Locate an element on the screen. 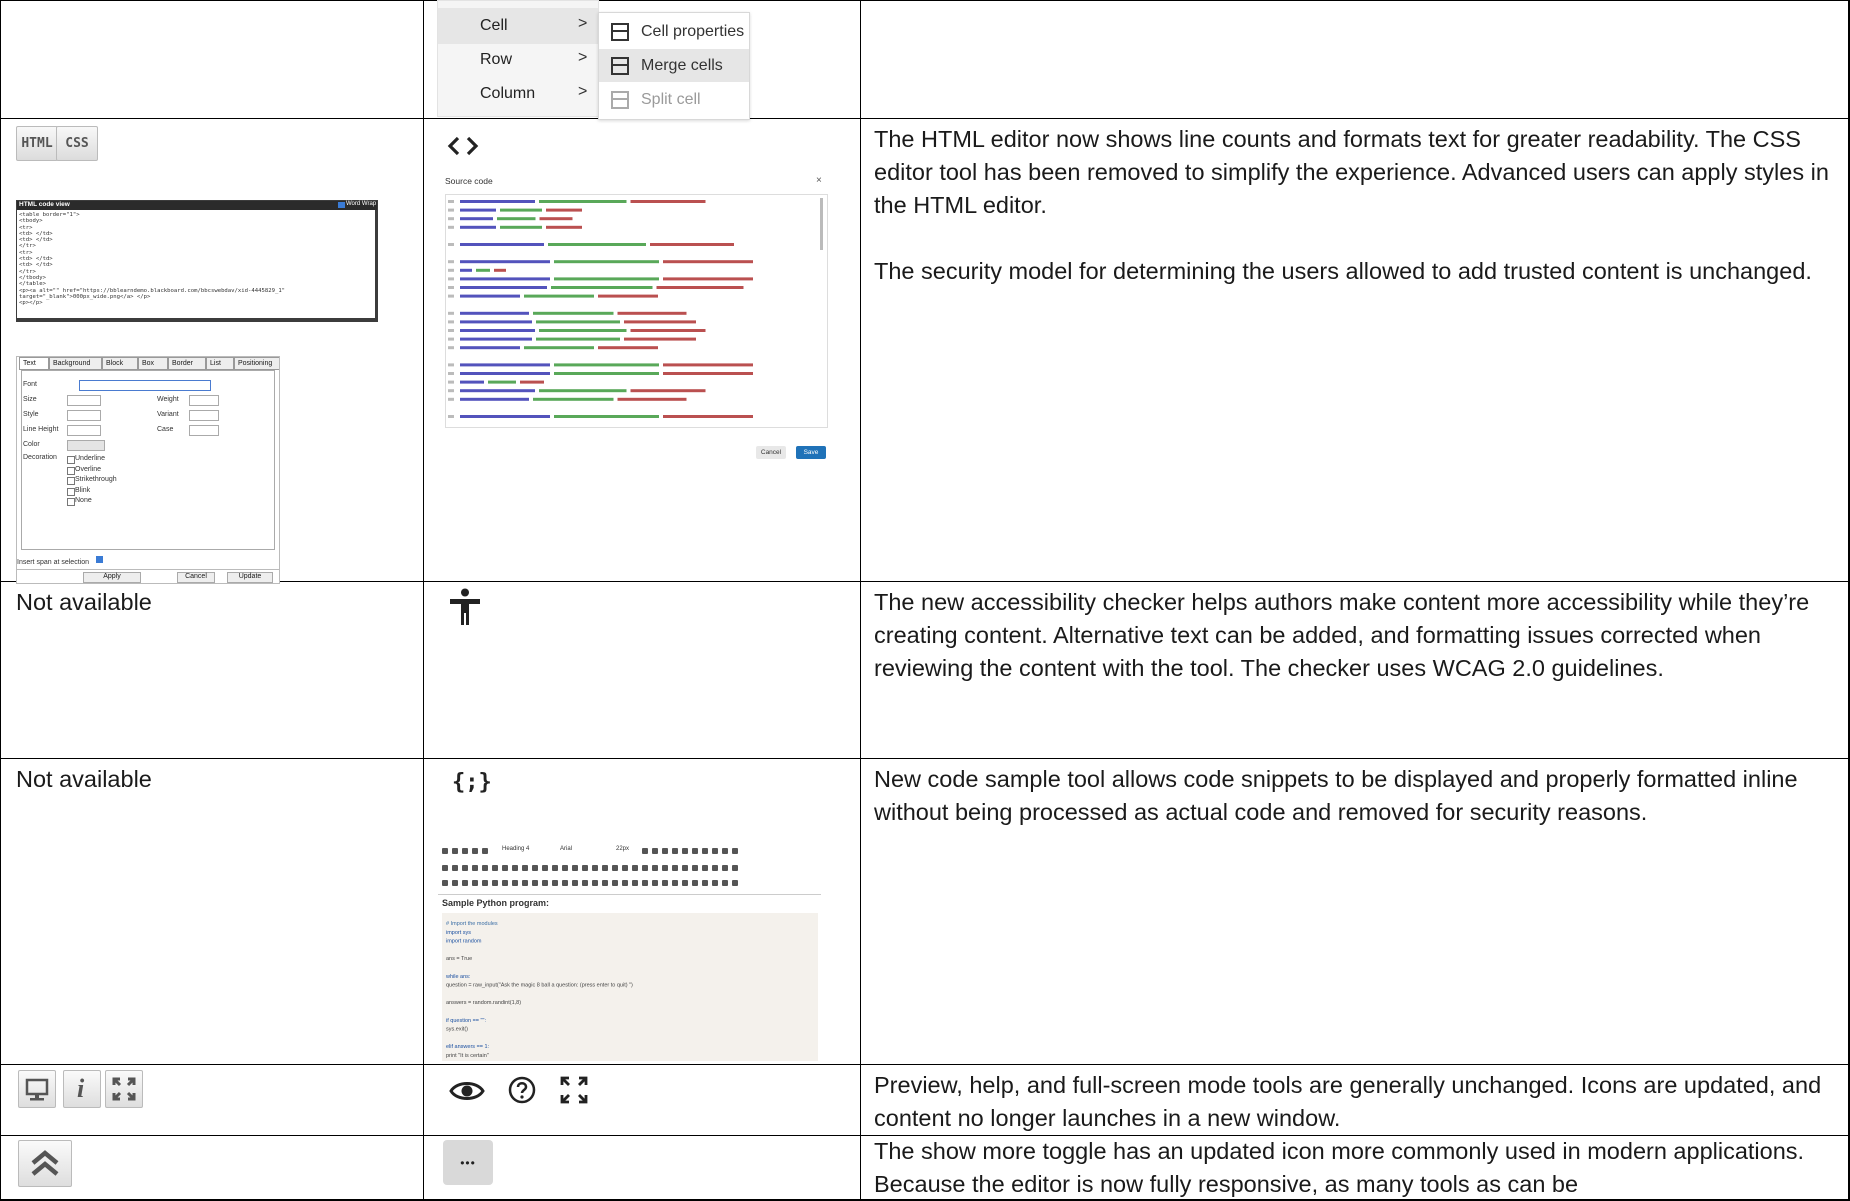 This screenshot has width=1850, height=1201. close-icon: × is located at coordinates (819, 180).